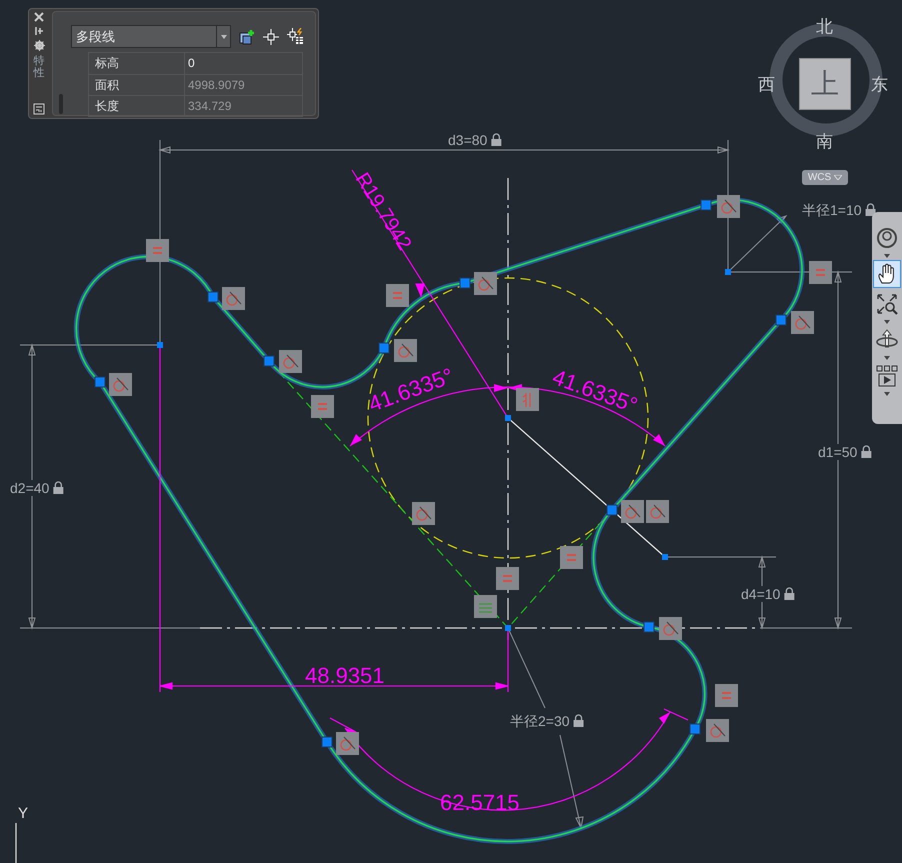 The width and height of the screenshot is (902, 863). I want to click on close-icon, so click(39, 17).